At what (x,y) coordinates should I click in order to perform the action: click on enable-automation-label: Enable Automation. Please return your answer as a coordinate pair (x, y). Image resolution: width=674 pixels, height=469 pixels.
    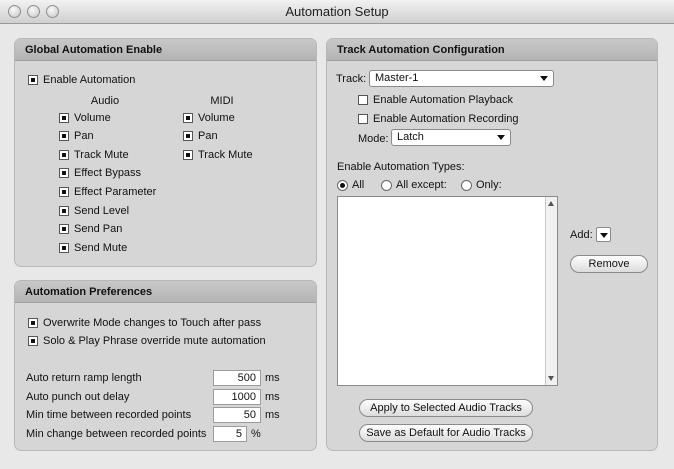
    Looking at the image, I should click on (89, 80).